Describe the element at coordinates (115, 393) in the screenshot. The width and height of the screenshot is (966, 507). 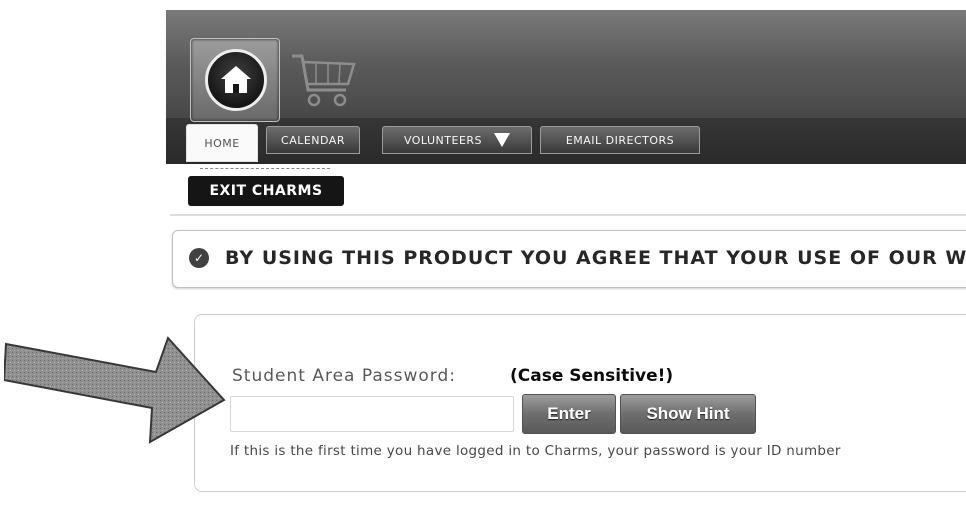
I see `pointer-arrow-icon` at that location.